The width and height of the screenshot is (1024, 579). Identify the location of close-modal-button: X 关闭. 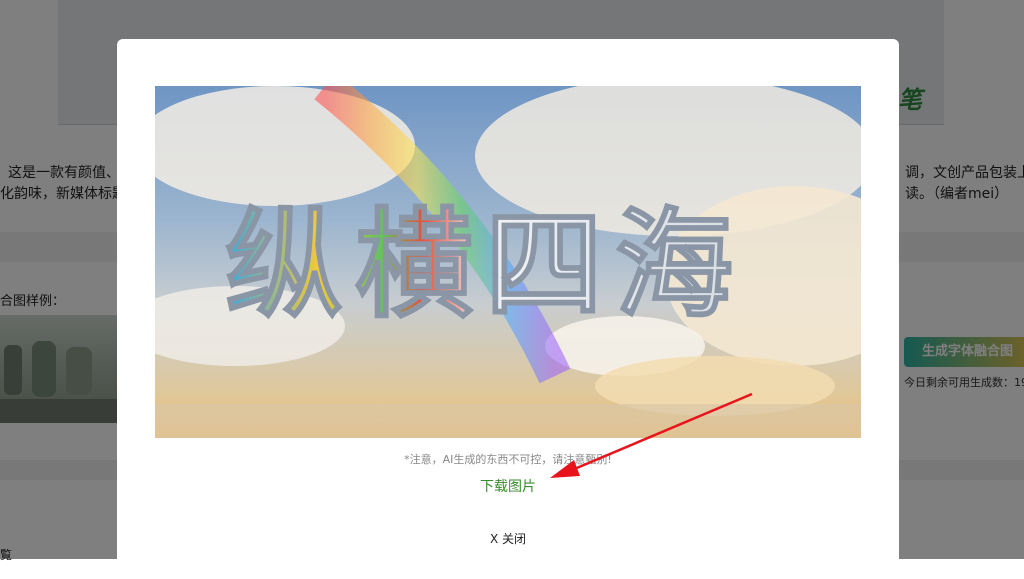
(508, 538).